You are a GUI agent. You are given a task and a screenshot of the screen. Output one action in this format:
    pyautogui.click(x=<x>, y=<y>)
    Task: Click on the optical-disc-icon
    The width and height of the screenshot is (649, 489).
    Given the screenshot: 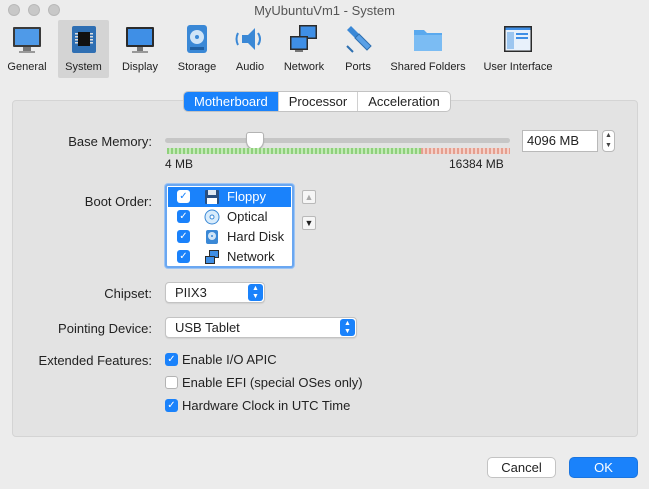 What is the action you would take?
    pyautogui.click(x=212, y=217)
    